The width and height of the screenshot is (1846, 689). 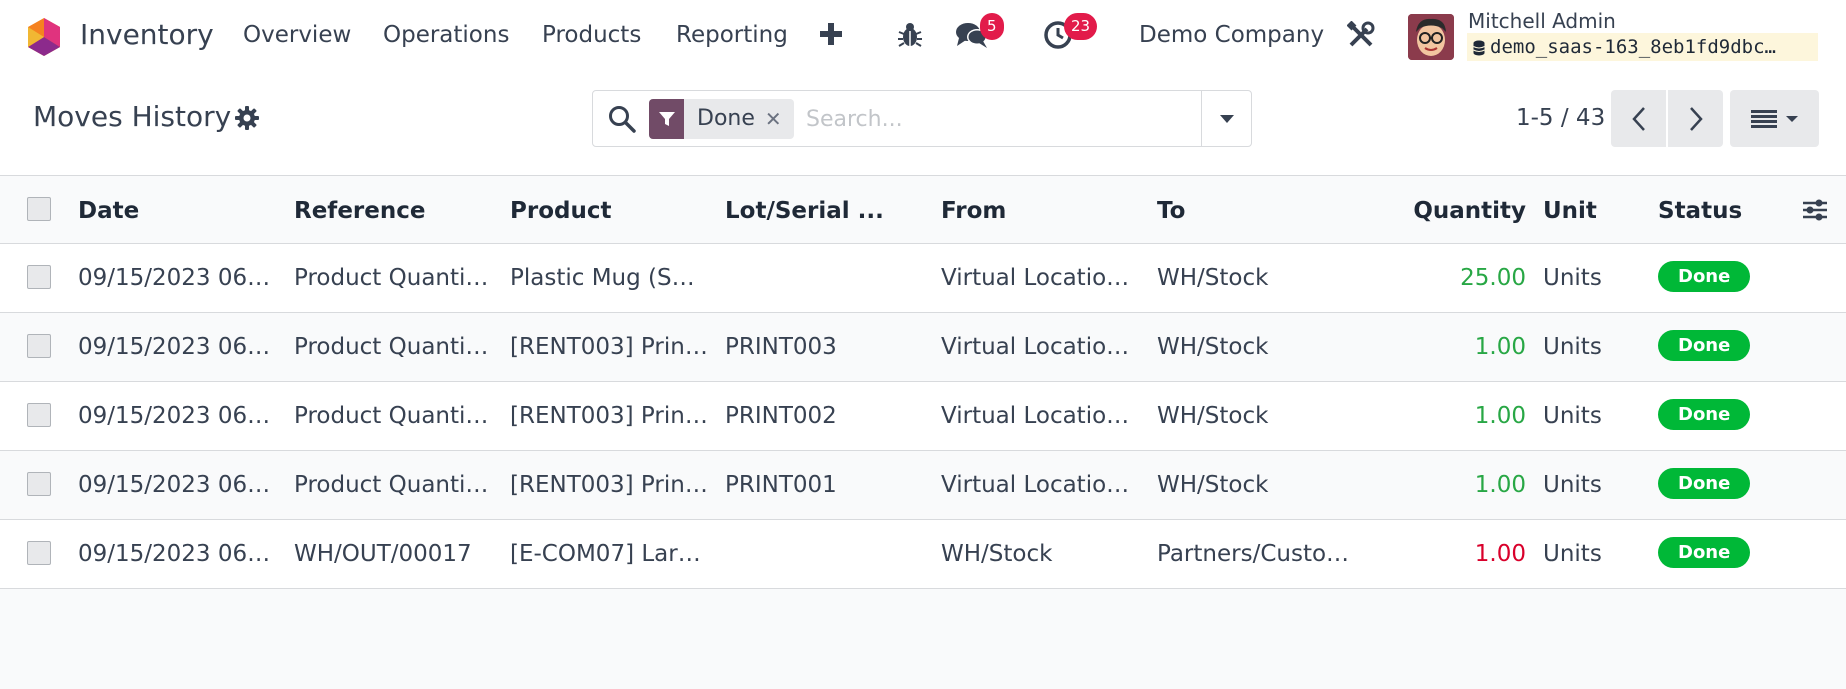 I want to click on search-icon, so click(x=622, y=119).